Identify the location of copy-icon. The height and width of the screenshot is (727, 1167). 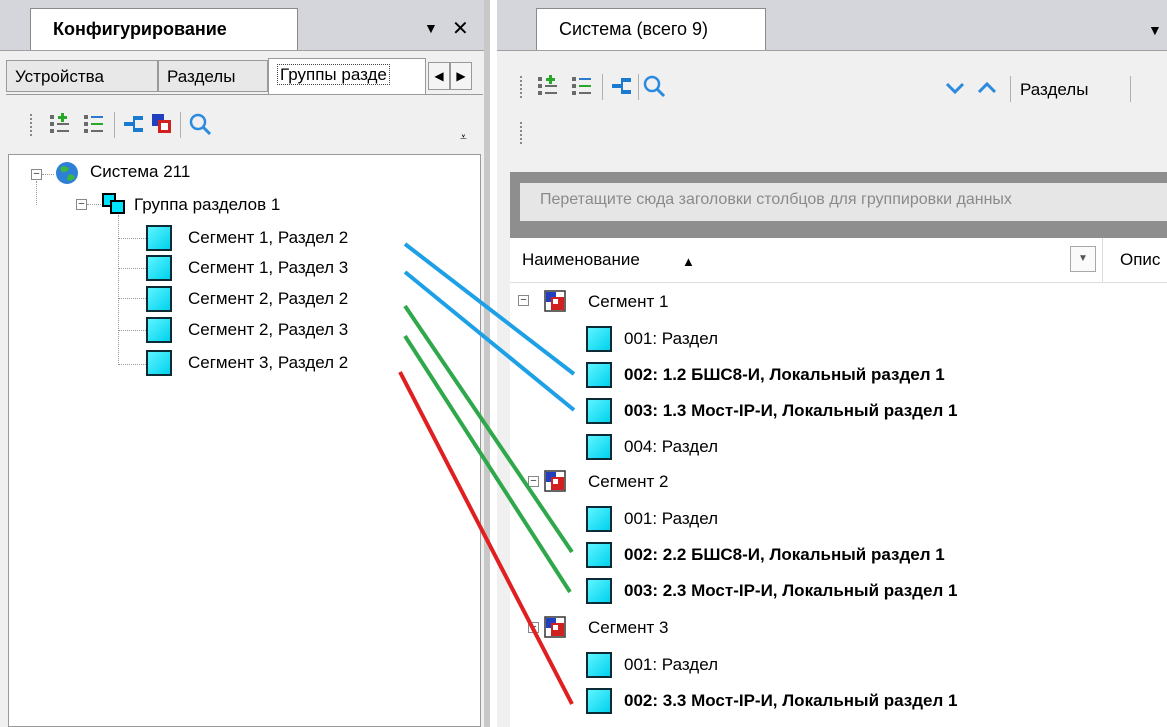
(162, 124).